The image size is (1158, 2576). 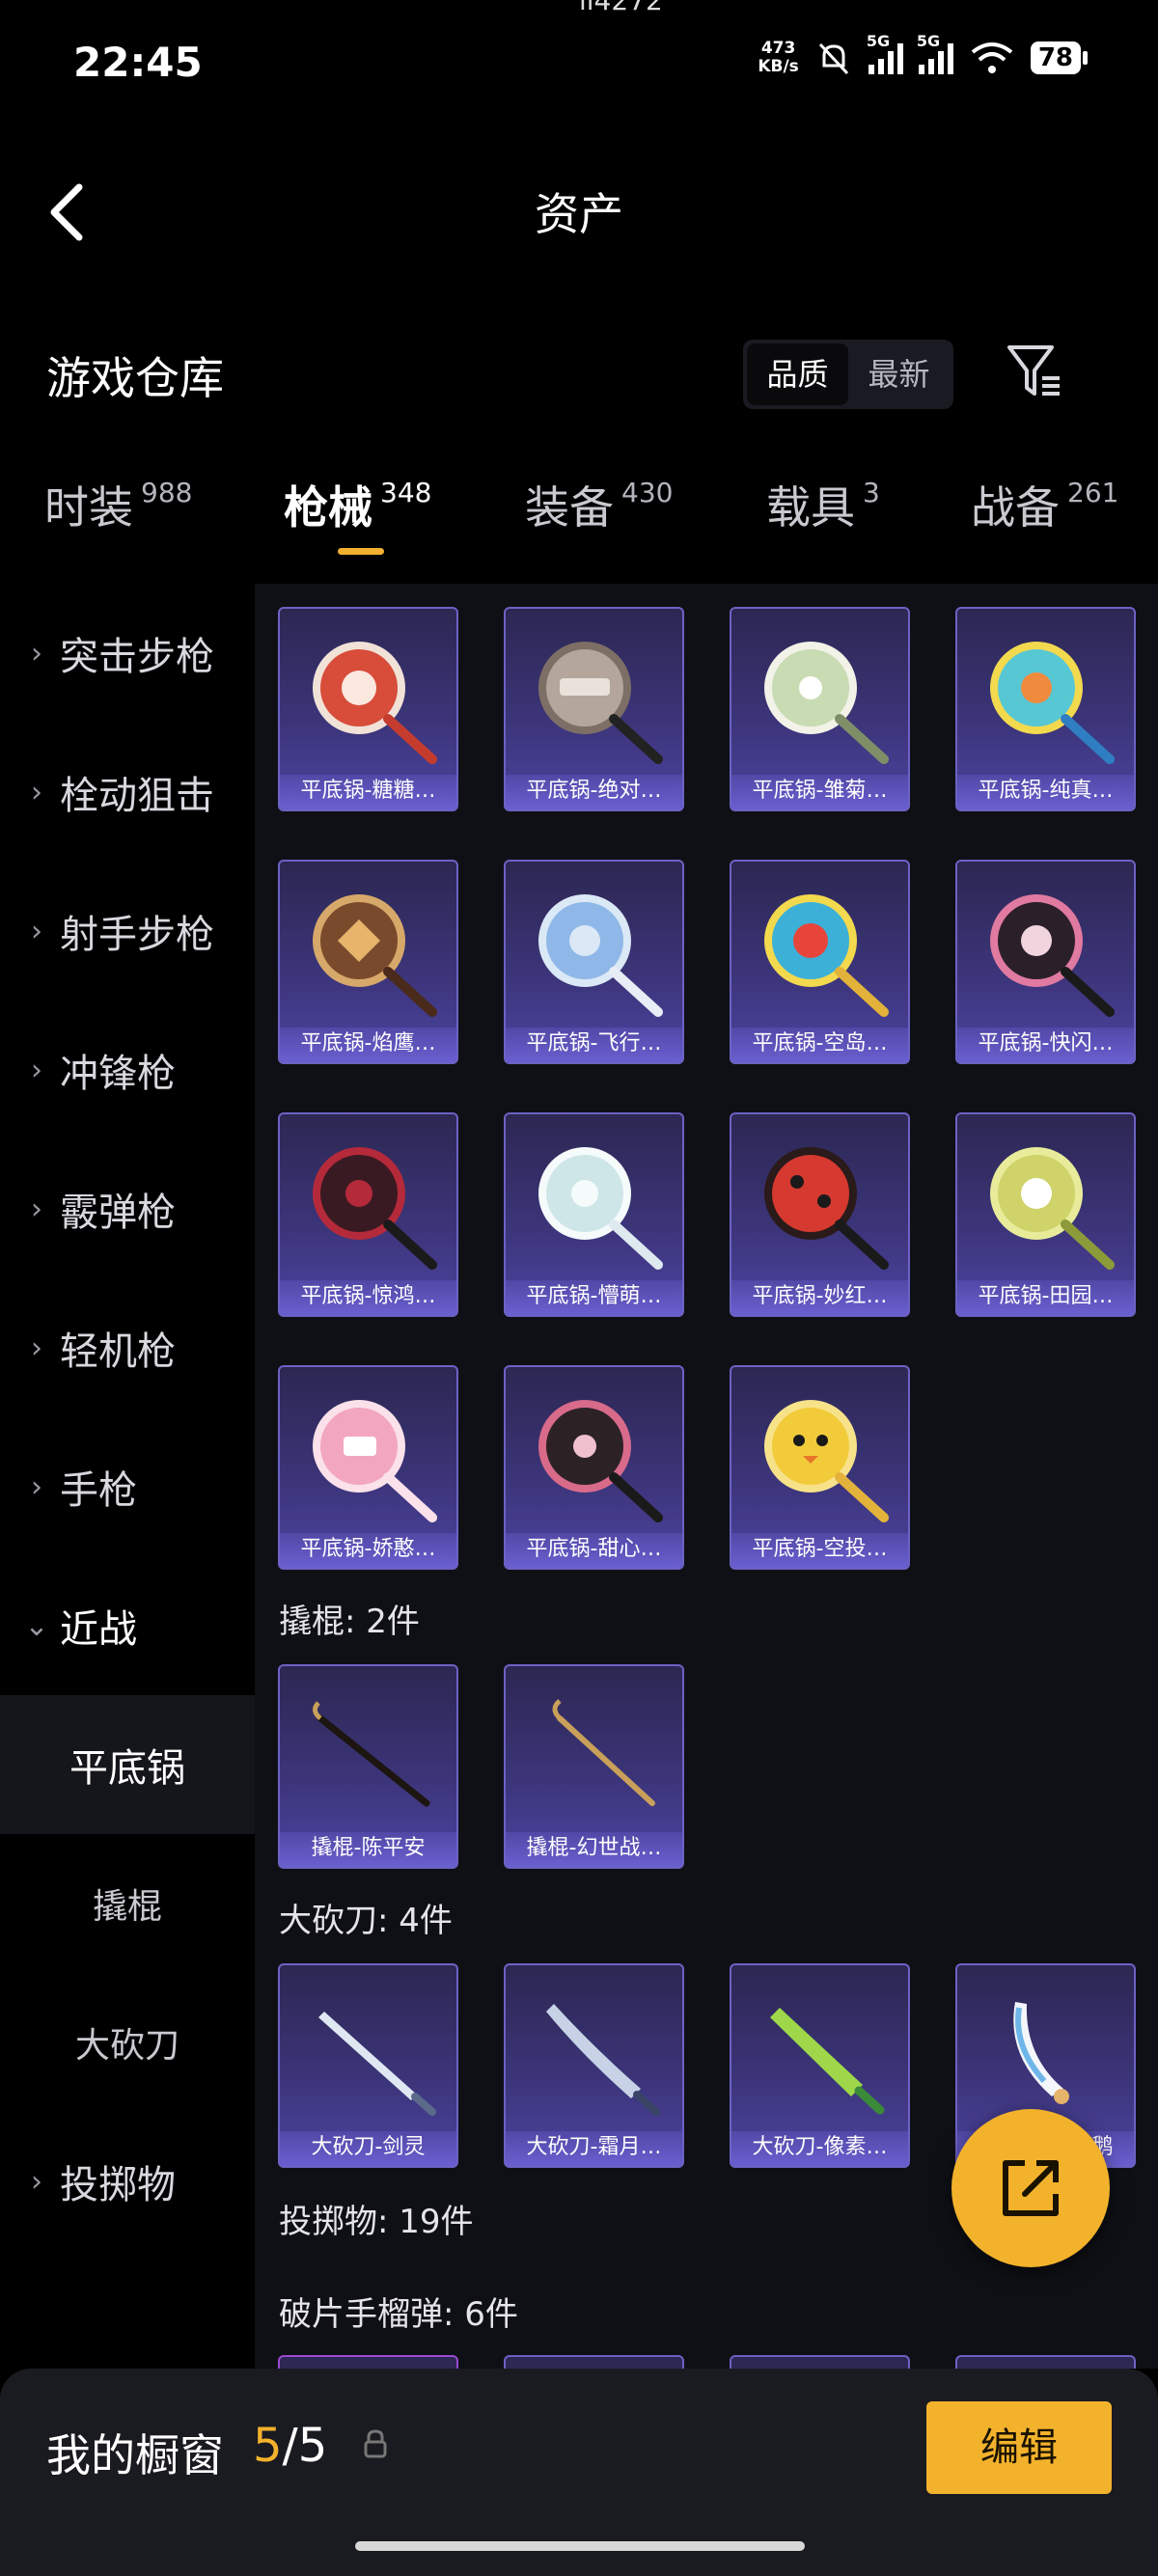 I want to click on tab-guns: 枪械 348, so click(x=357, y=505).